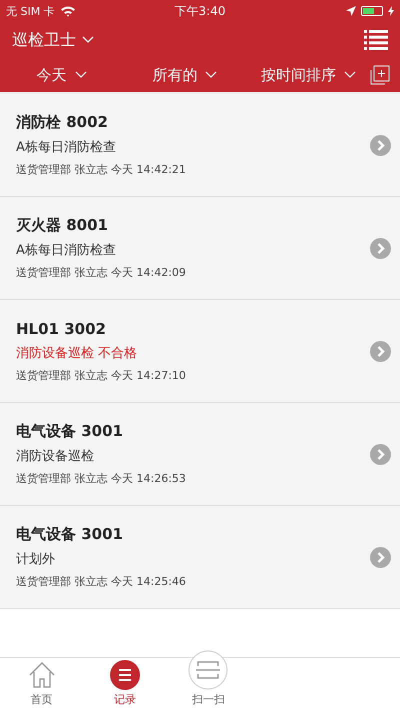 This screenshot has width=400, height=710. Describe the element at coordinates (376, 40) in the screenshot. I see `list-menu-icon` at that location.